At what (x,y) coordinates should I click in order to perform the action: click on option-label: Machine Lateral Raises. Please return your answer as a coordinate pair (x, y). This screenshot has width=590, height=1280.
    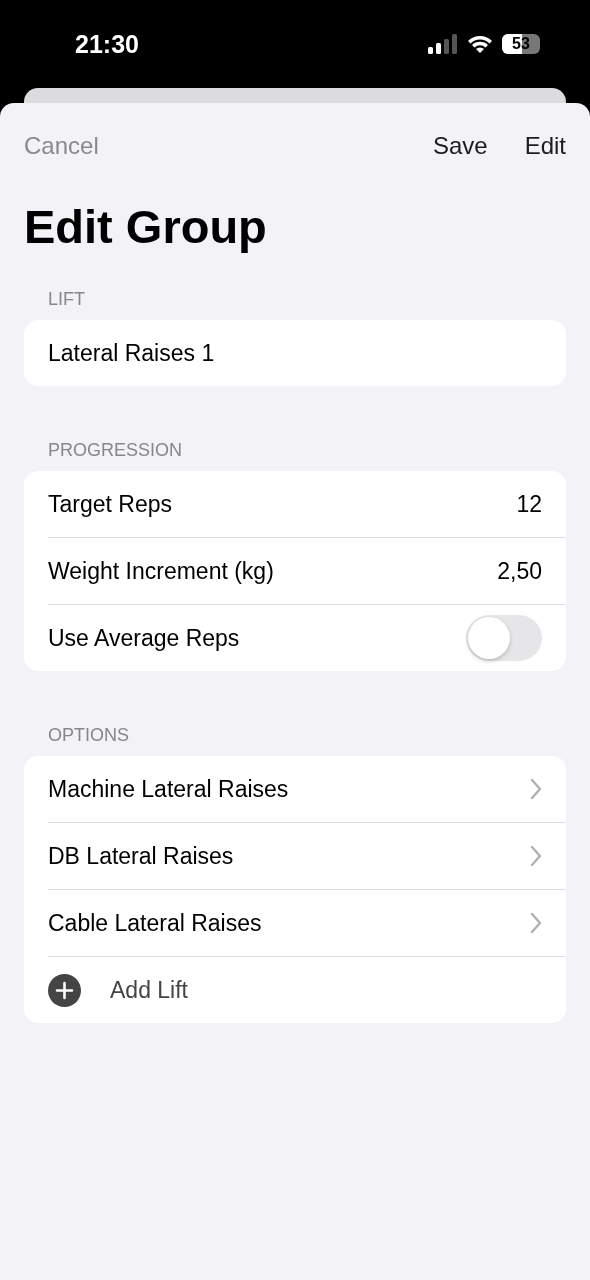
    Looking at the image, I should click on (168, 789).